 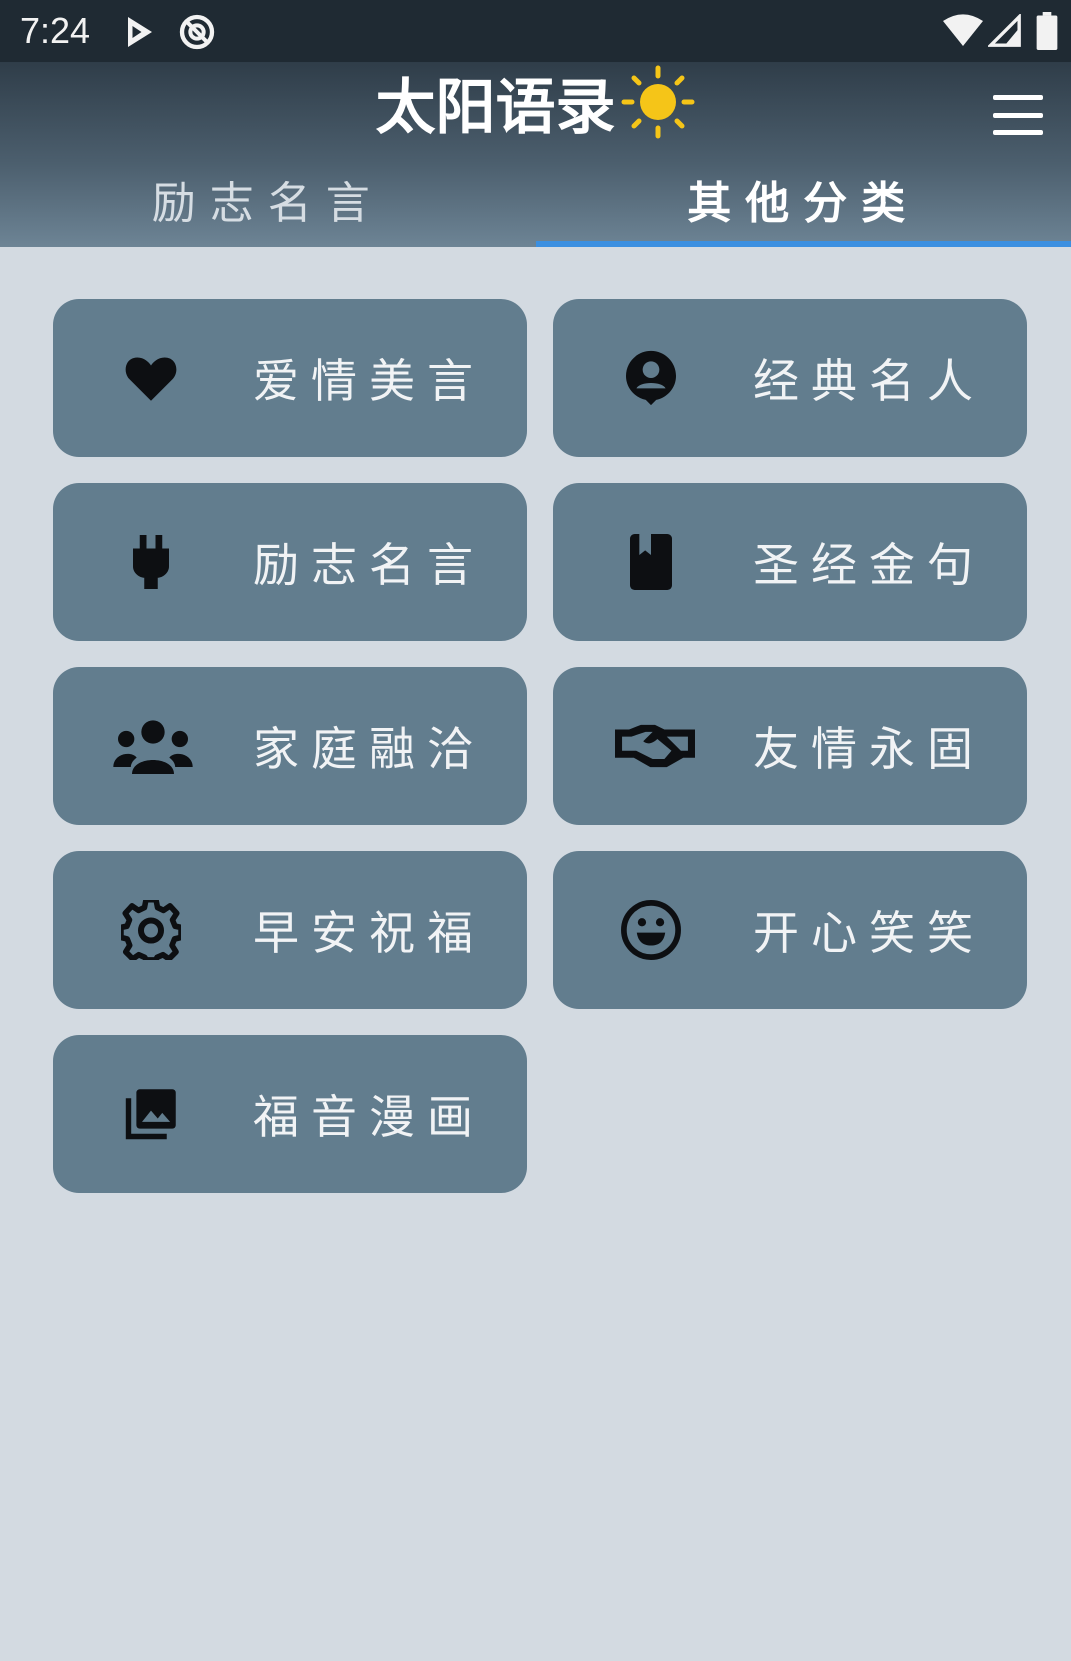 I want to click on category-famous-people: 经典名人, so click(x=790, y=378).